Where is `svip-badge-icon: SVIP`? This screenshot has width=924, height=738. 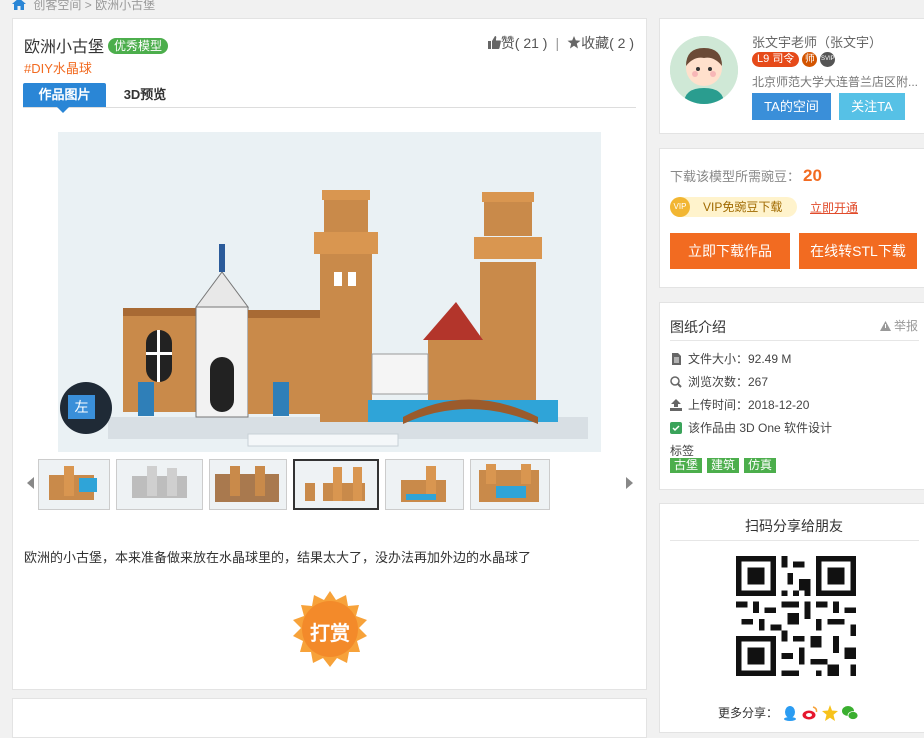
svip-badge-icon: SVIP is located at coordinates (828, 59).